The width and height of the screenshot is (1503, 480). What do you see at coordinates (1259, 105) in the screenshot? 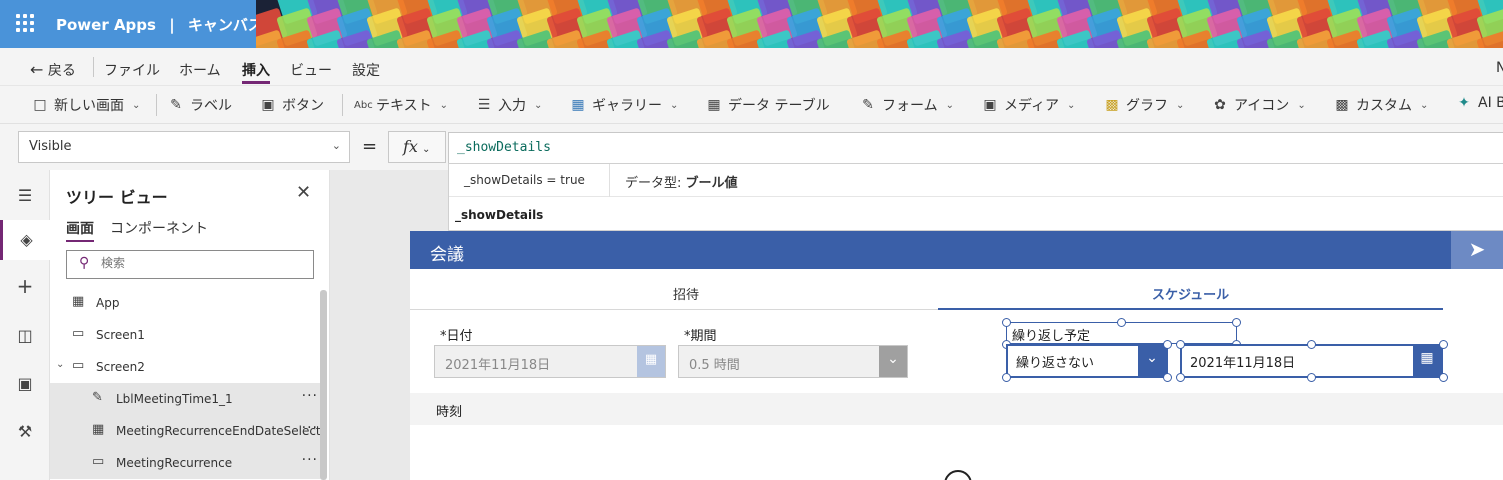
I see `icons-button: ✿ アイコン ⌄` at bounding box center [1259, 105].